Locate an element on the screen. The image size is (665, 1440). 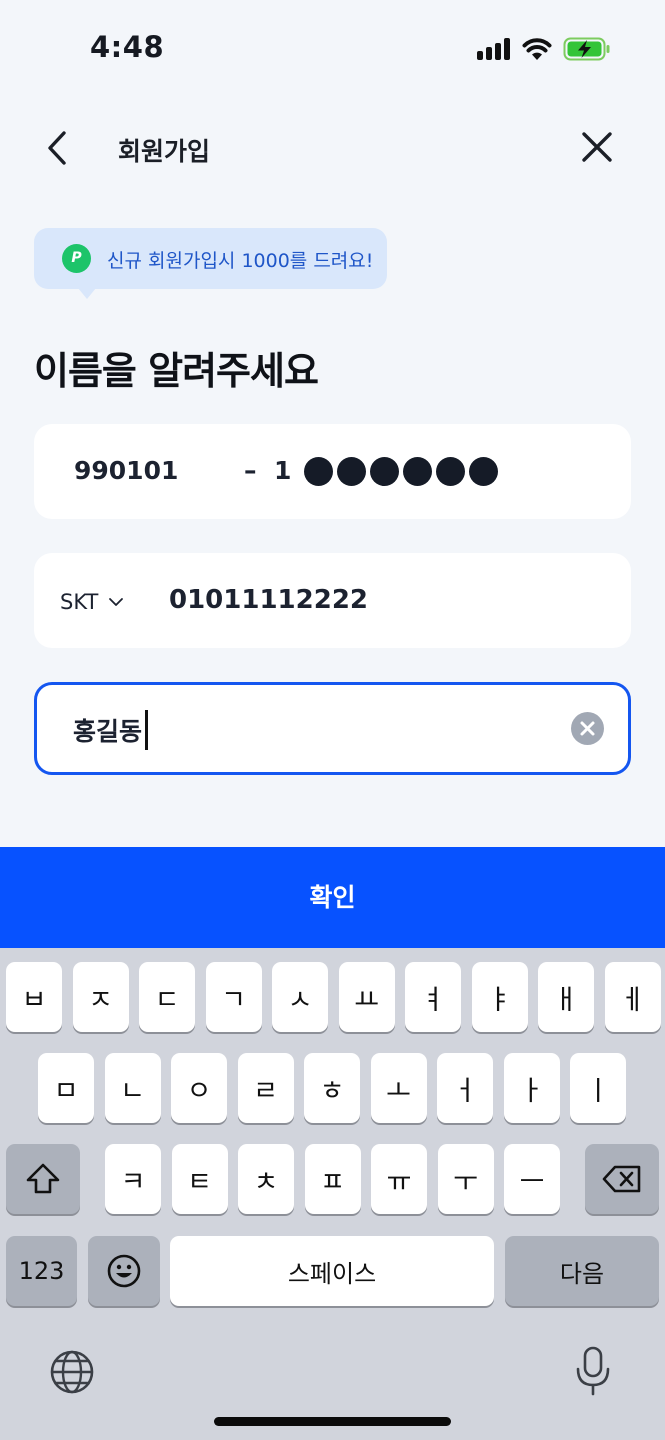
birth-date-value: 990101 is located at coordinates (126, 470).